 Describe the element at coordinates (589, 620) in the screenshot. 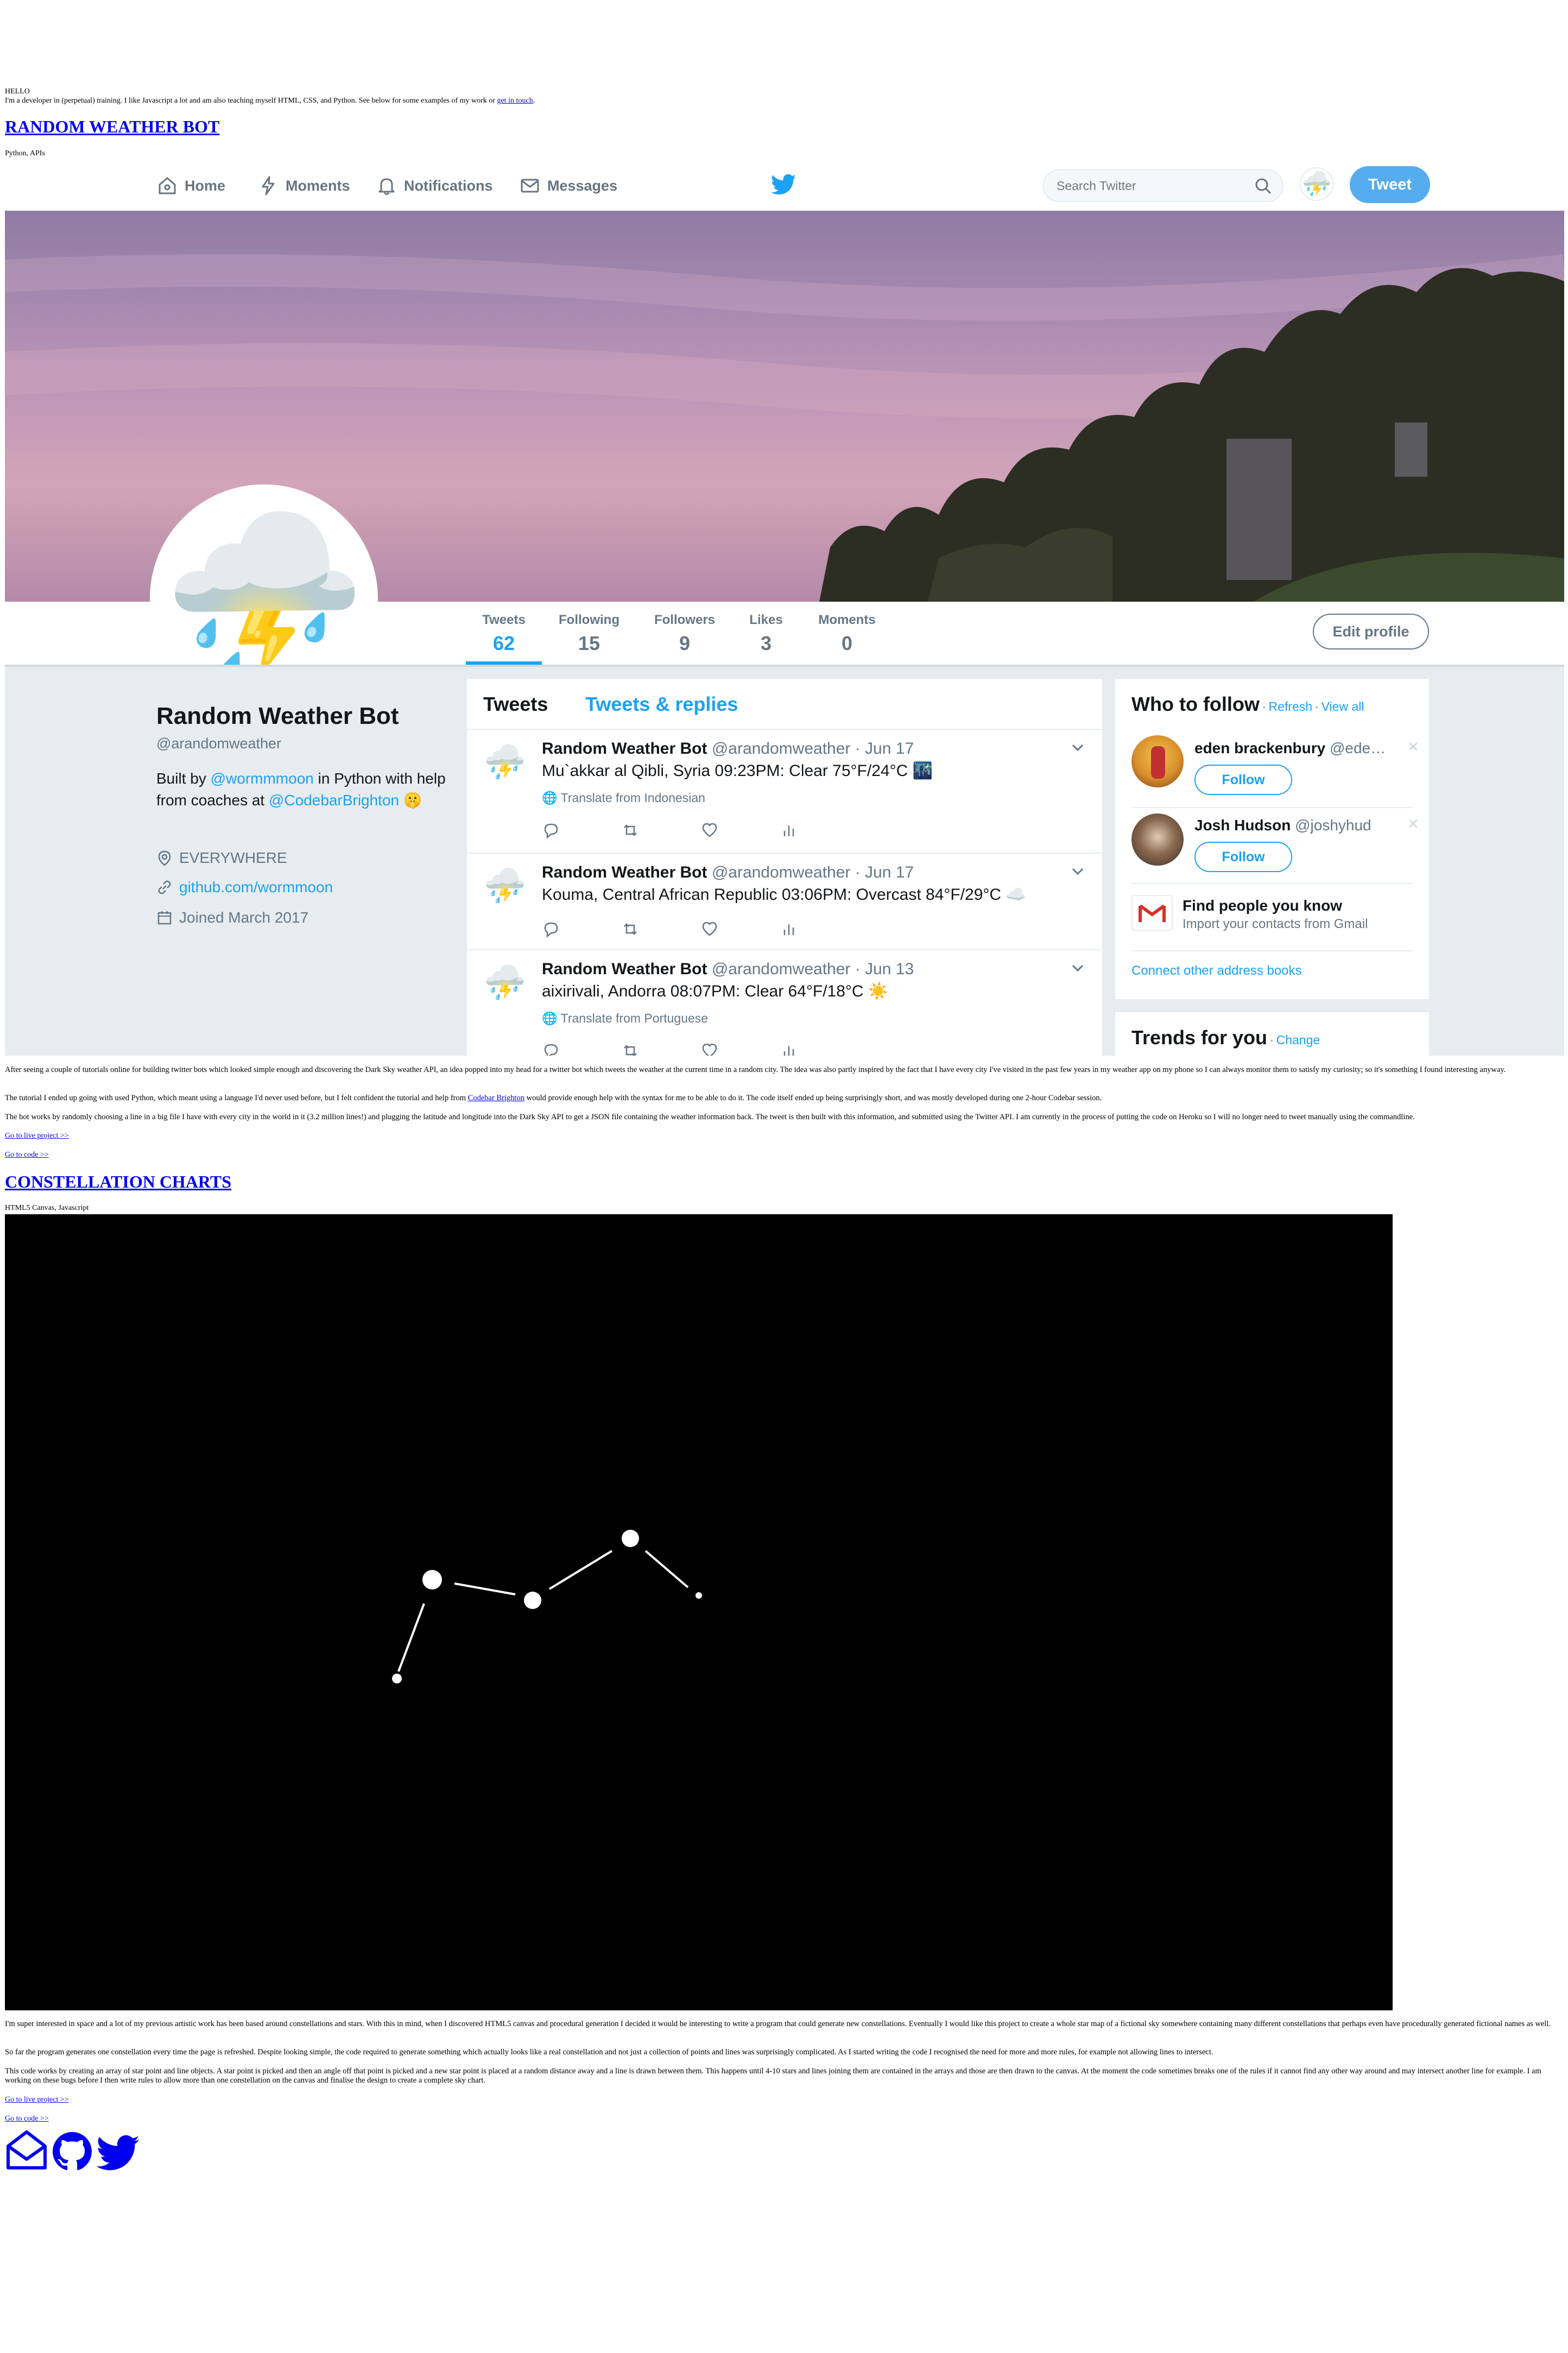

I see `stat-following-label: Following` at that location.